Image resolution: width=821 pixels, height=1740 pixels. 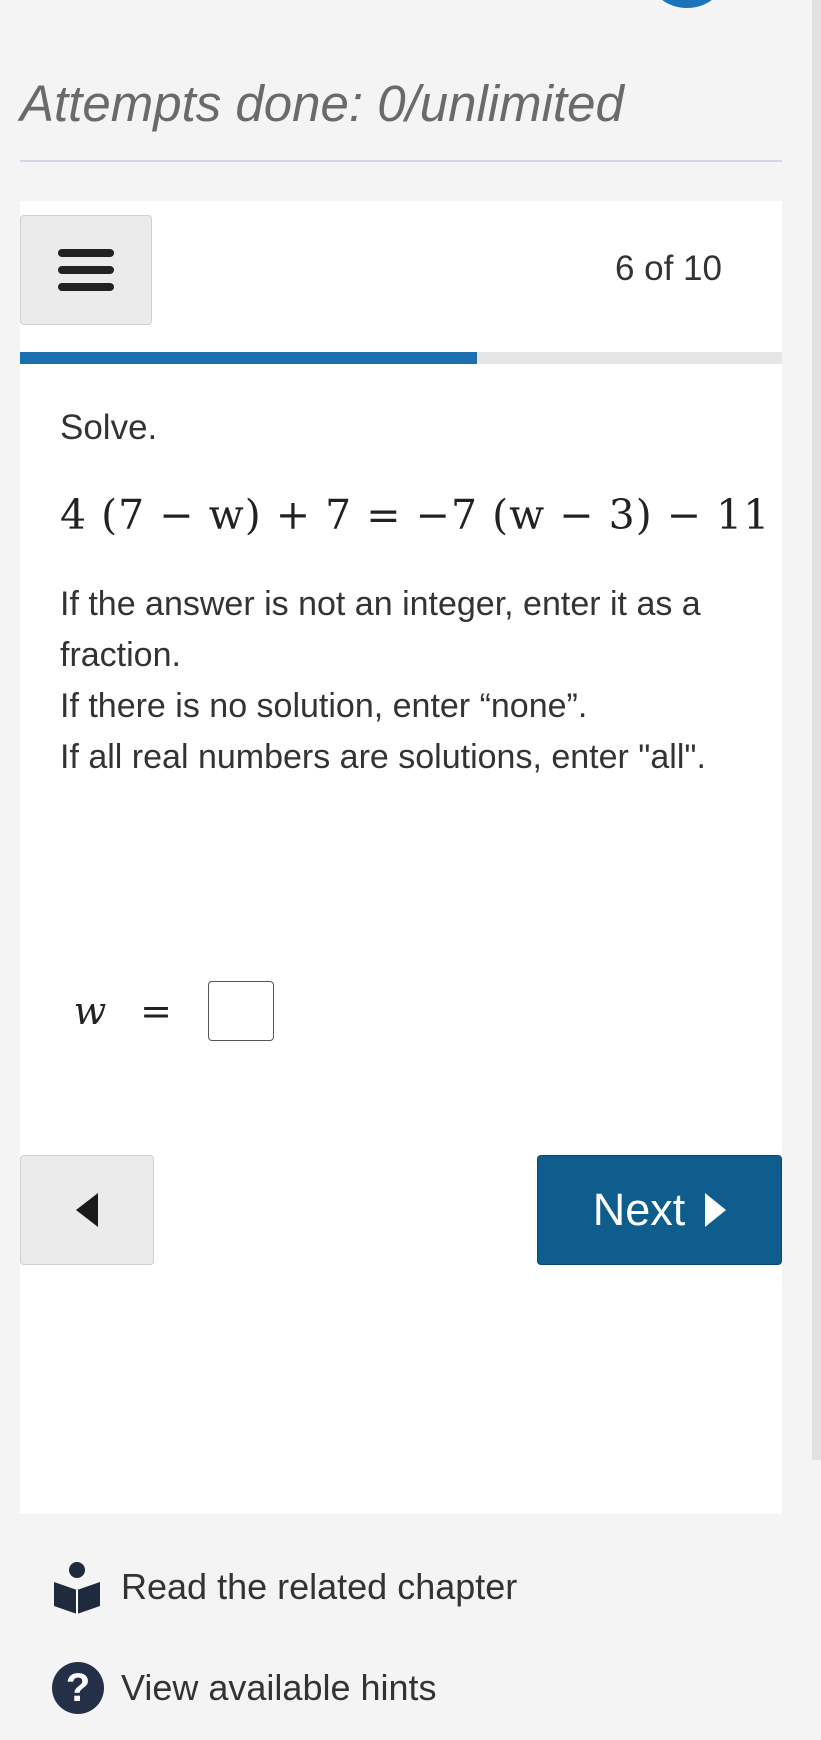 I want to click on scrollbar, so click(x=816, y=730).